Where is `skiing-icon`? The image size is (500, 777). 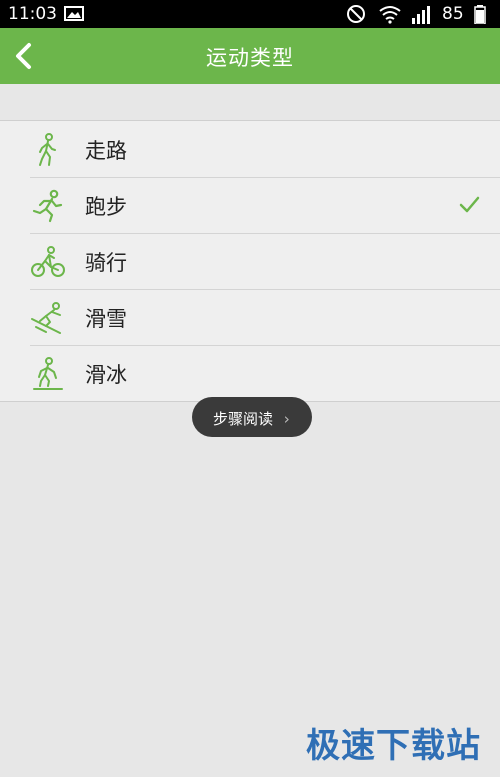
skiing-icon is located at coordinates (46, 318).